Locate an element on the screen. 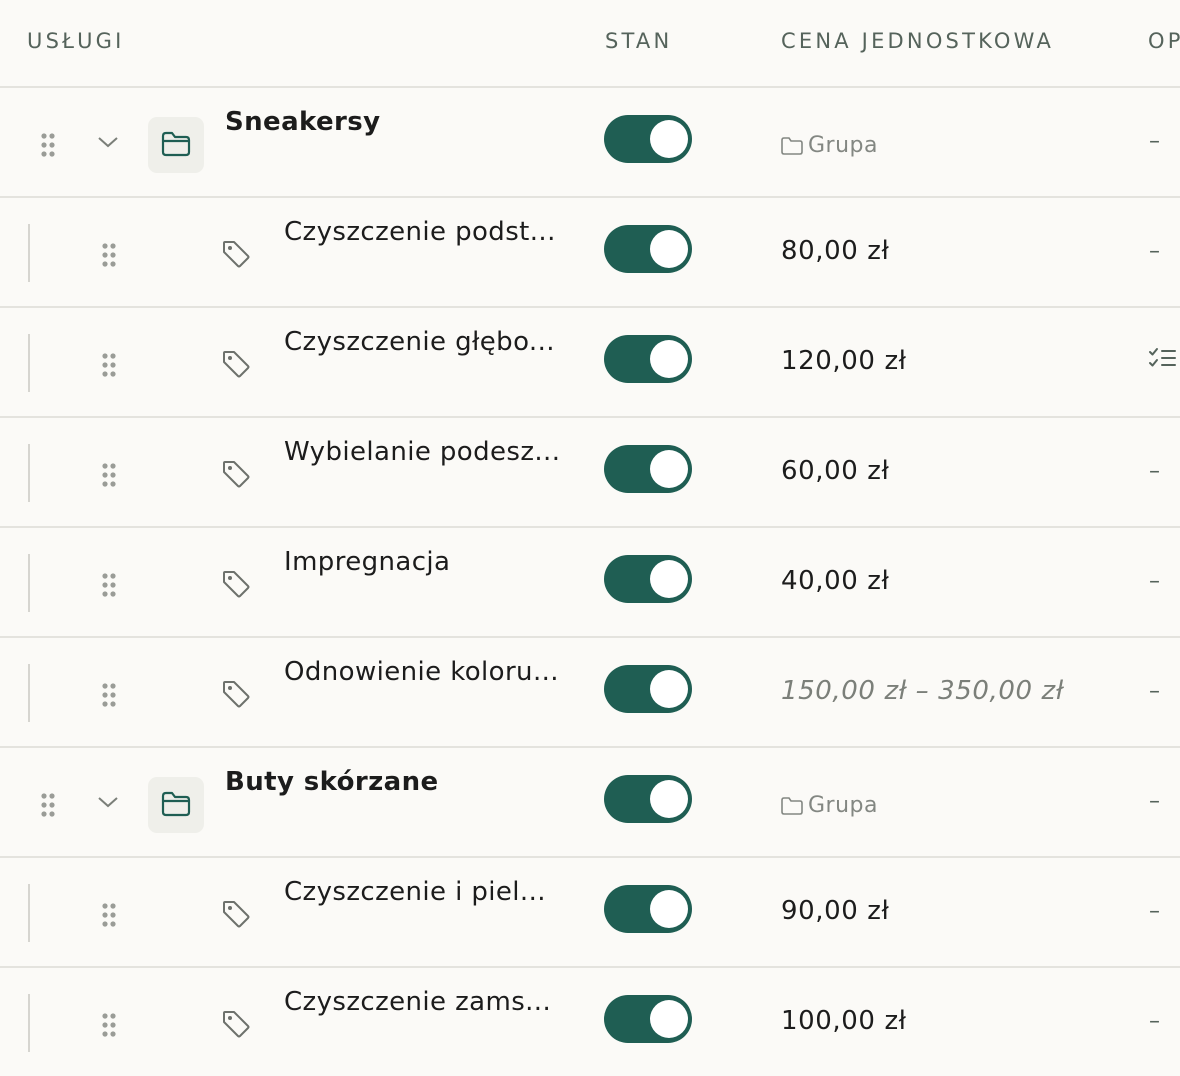 This screenshot has width=1180, height=1076. unit-price: 90,00 zł is located at coordinates (835, 911).